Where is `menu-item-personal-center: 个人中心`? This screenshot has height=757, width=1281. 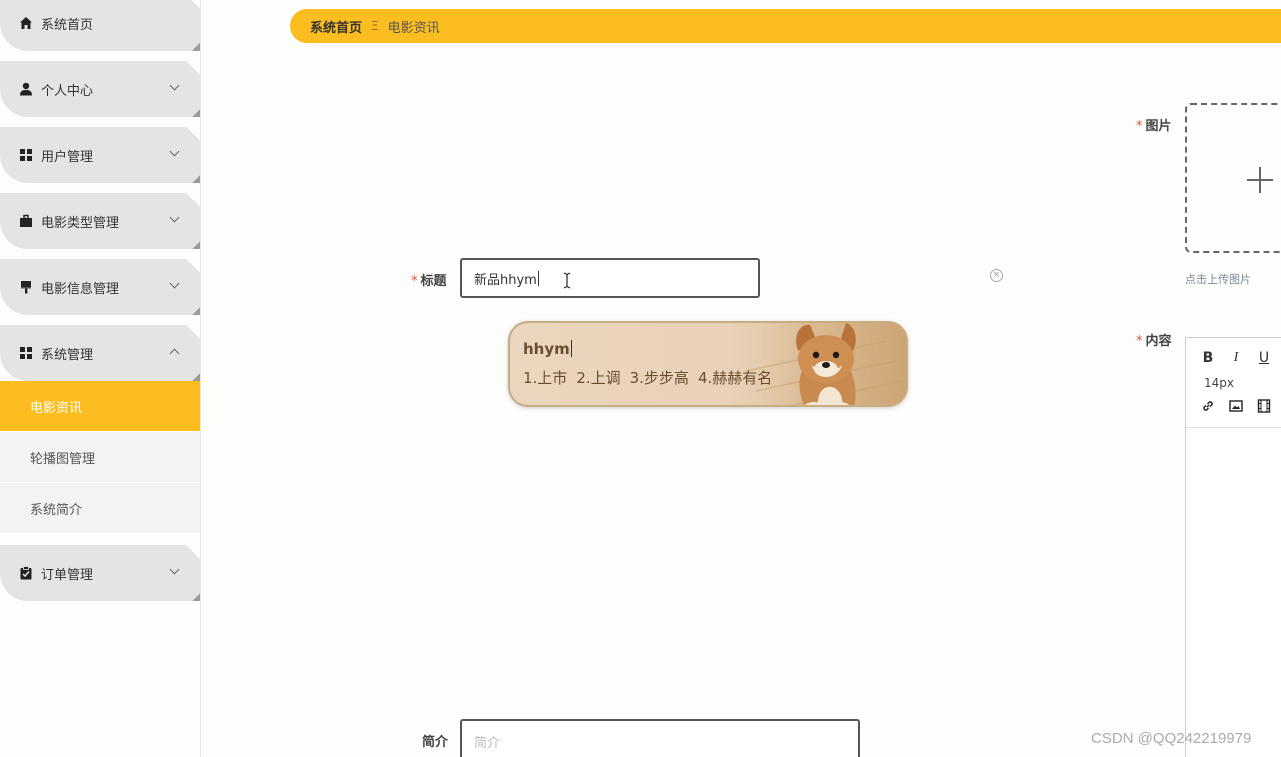
menu-item-personal-center: 个人中心 is located at coordinates (100, 89).